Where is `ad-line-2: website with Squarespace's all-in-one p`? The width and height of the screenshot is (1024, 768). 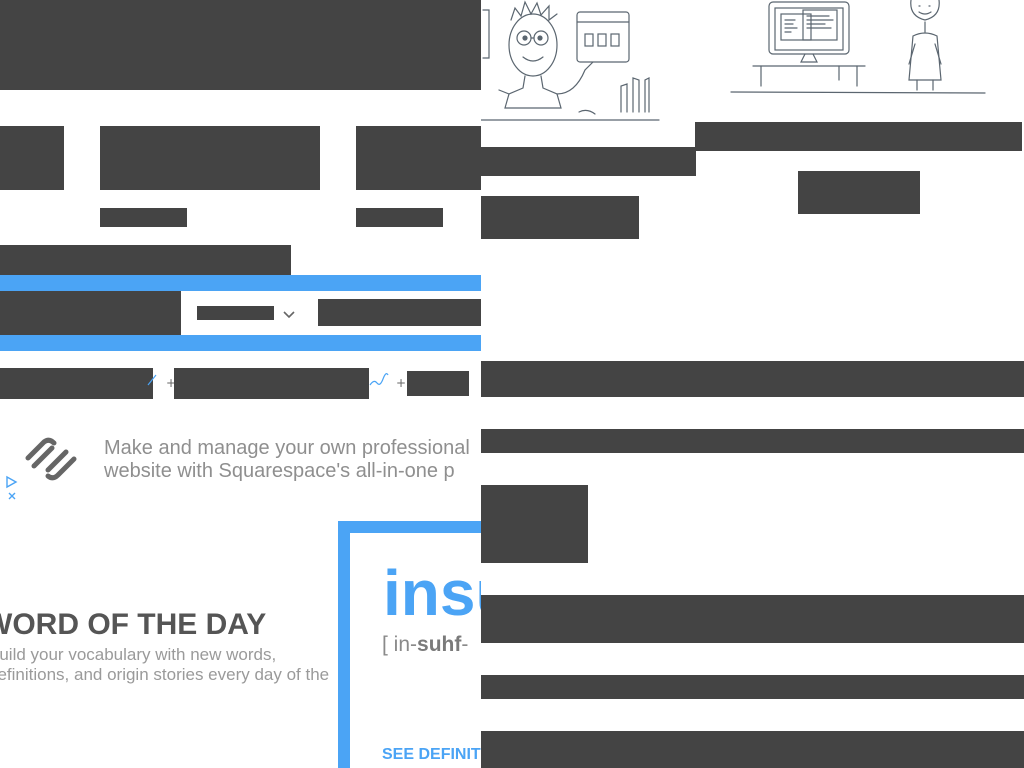 ad-line-2: website with Squarespace's all-in-one p is located at coordinates (279, 471).